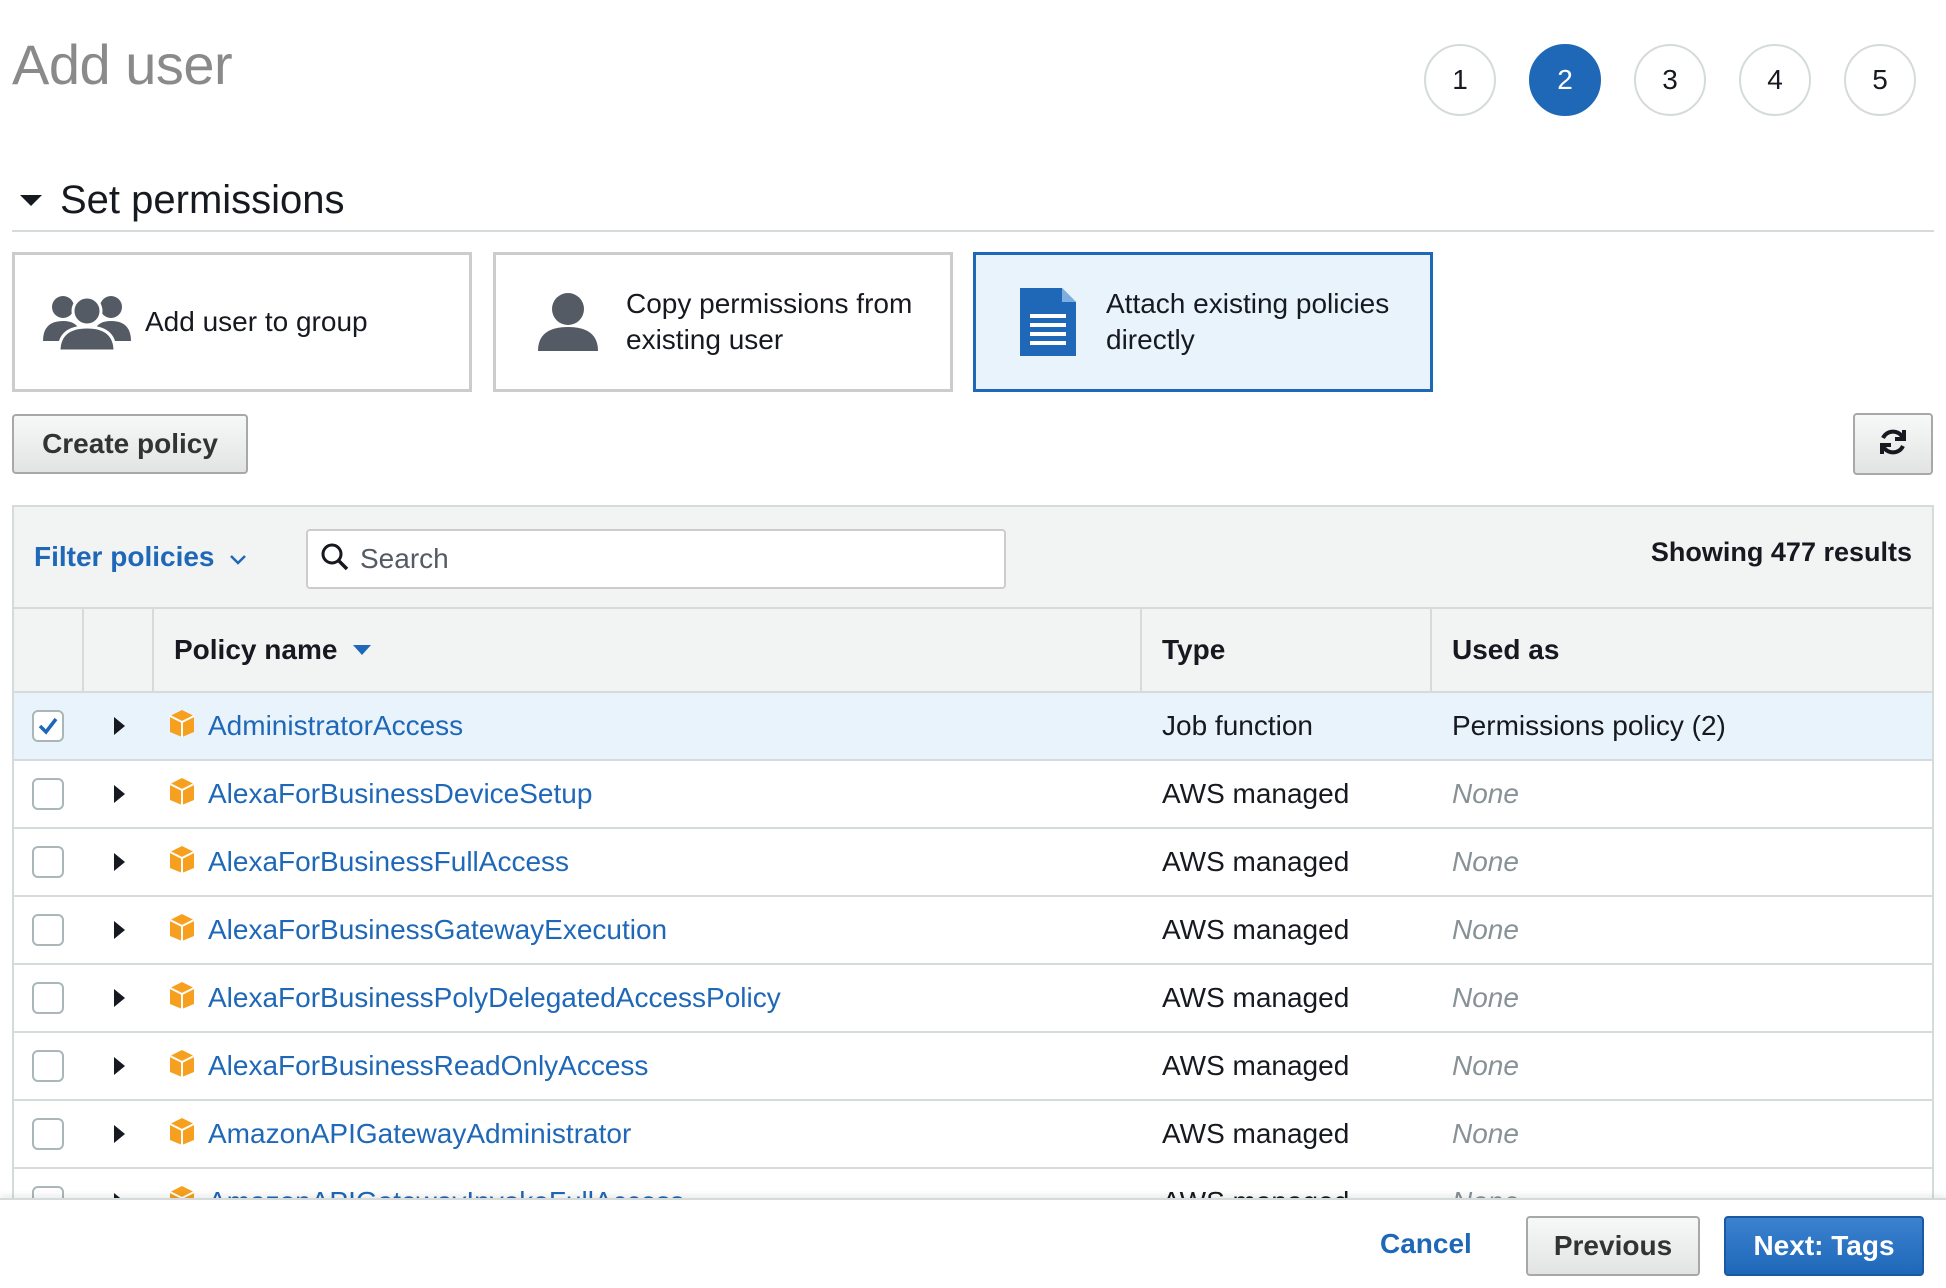 The image size is (1946, 1288). What do you see at coordinates (1824, 1246) in the screenshot?
I see `next-tags-button: Next: Tags` at bounding box center [1824, 1246].